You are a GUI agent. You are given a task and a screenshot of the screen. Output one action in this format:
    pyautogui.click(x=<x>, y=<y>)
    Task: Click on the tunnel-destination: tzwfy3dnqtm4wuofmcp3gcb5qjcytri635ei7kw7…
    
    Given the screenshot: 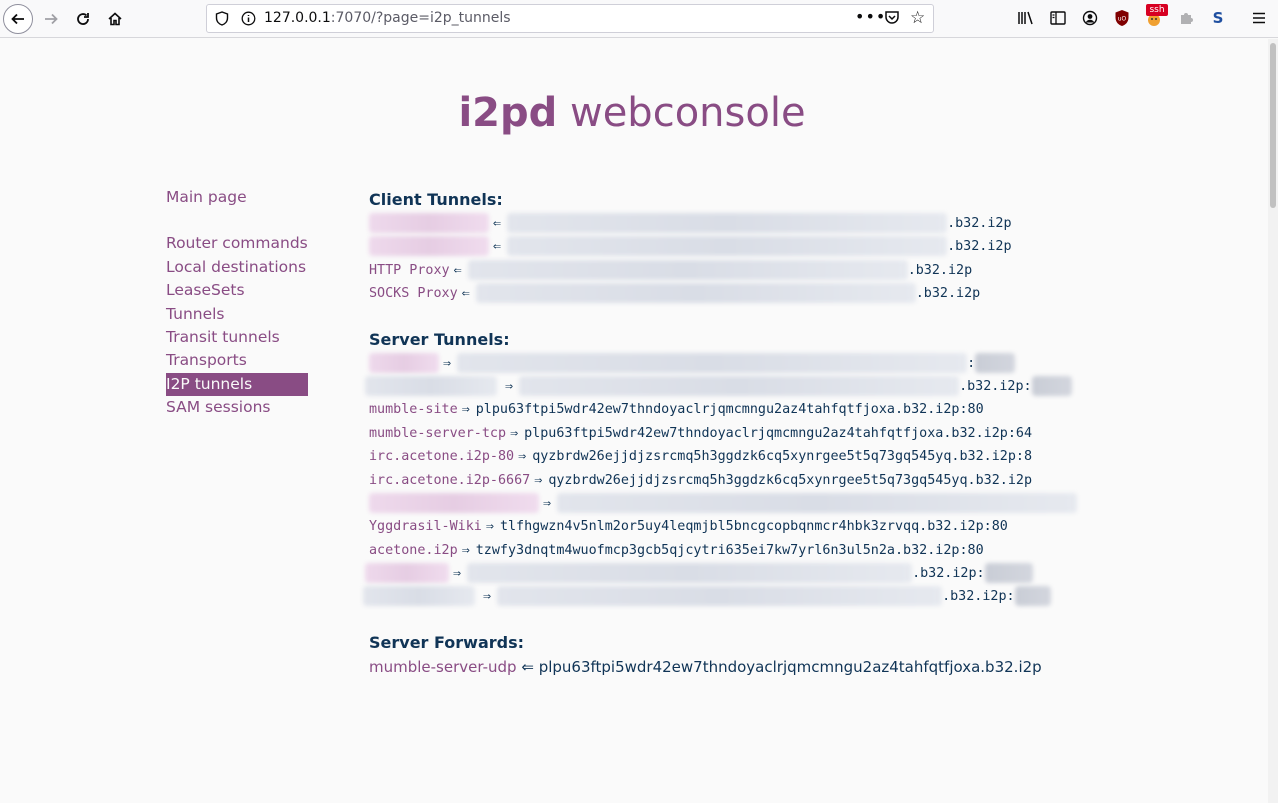 What is the action you would take?
    pyautogui.click(x=729, y=550)
    